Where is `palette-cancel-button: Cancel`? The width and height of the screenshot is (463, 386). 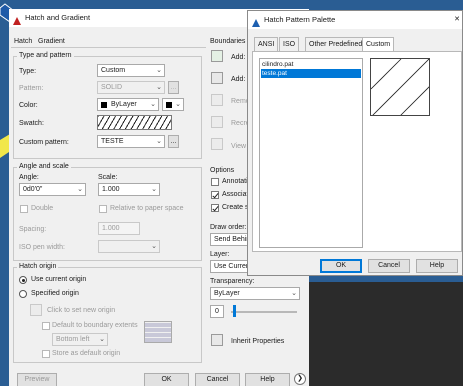
palette-cancel-button: Cancel is located at coordinates (389, 266).